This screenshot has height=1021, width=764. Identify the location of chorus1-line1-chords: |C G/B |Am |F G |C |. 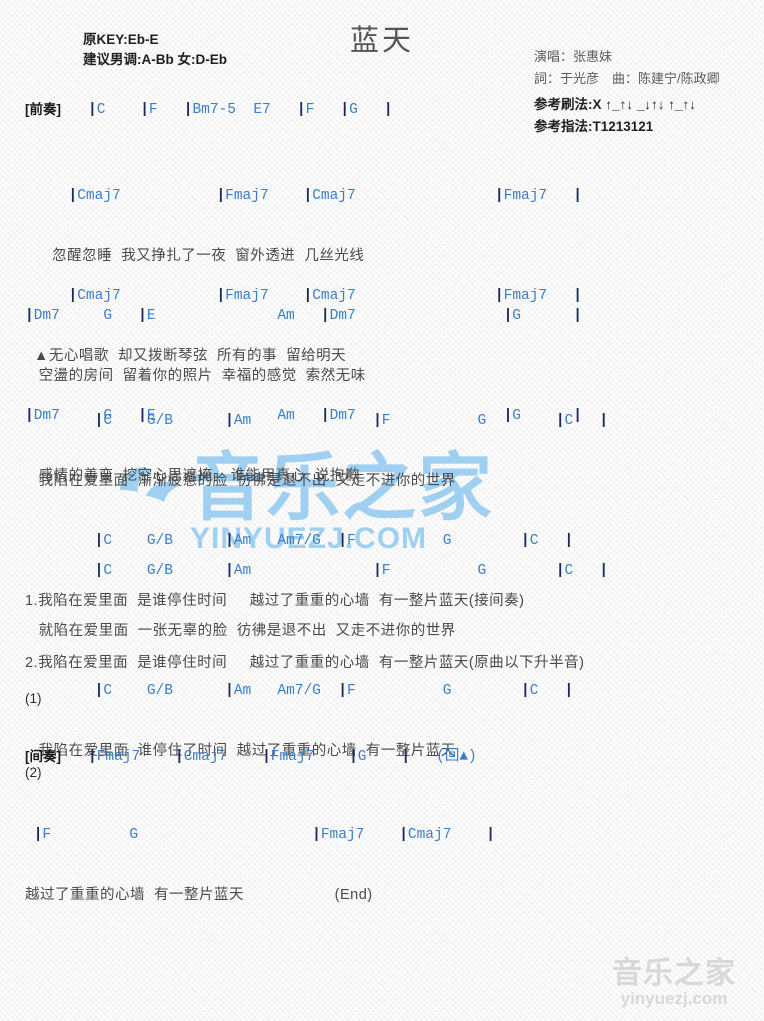
(351, 421).